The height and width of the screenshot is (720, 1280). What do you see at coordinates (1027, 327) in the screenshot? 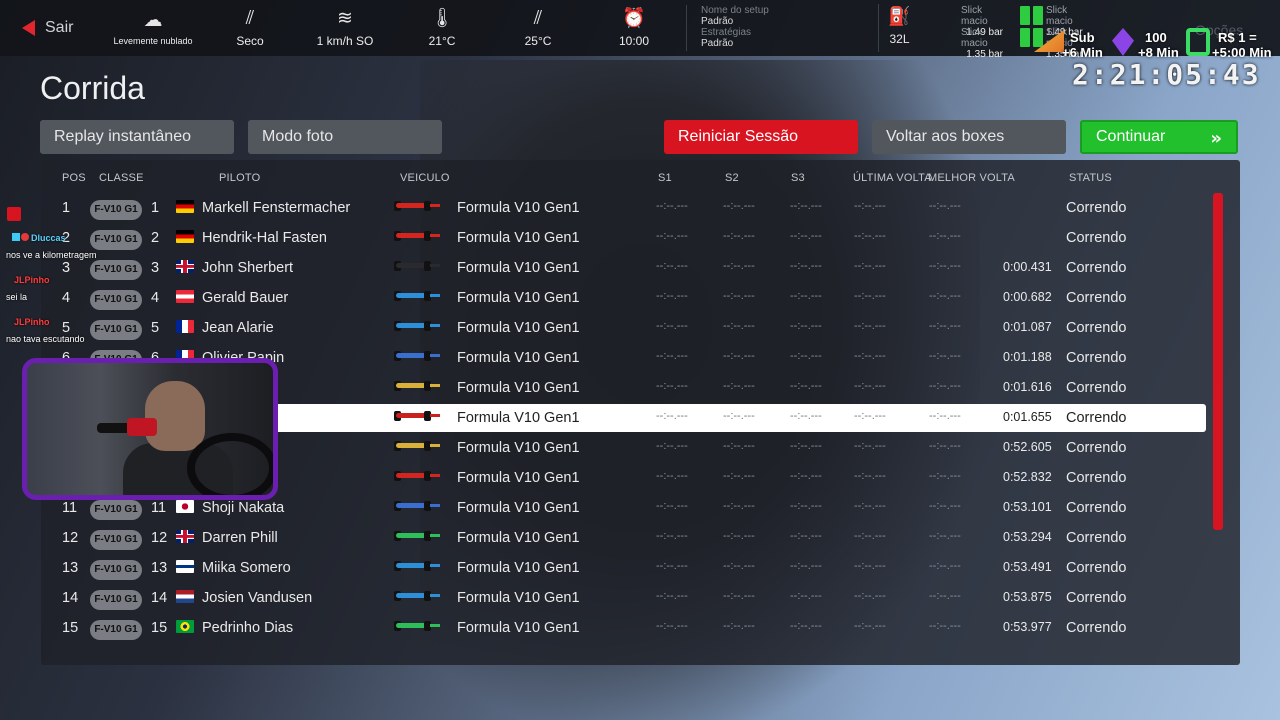
I see `gap-time: 0:01.087` at bounding box center [1027, 327].